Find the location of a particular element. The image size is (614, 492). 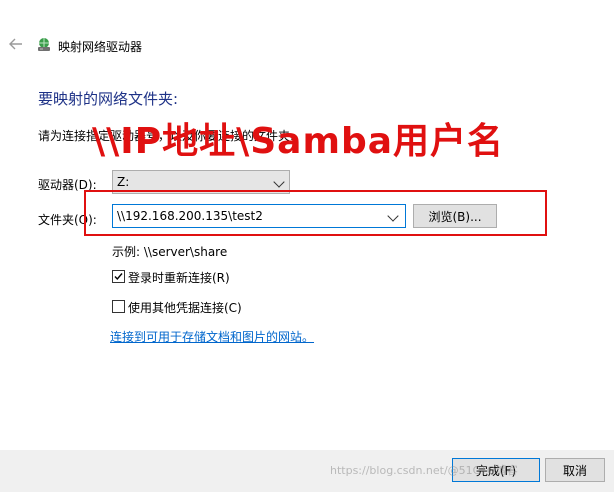

chevron-down-icon is located at coordinates (279, 182).